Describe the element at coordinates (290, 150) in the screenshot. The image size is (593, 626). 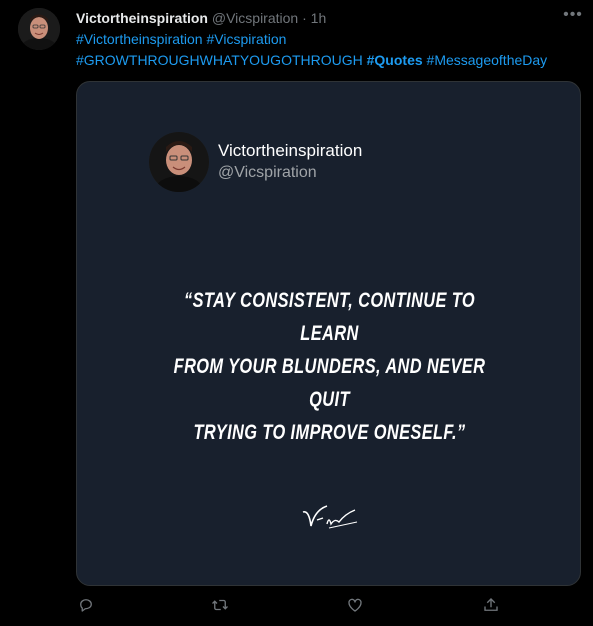
I see `card-name: Victortheinspiration` at that location.